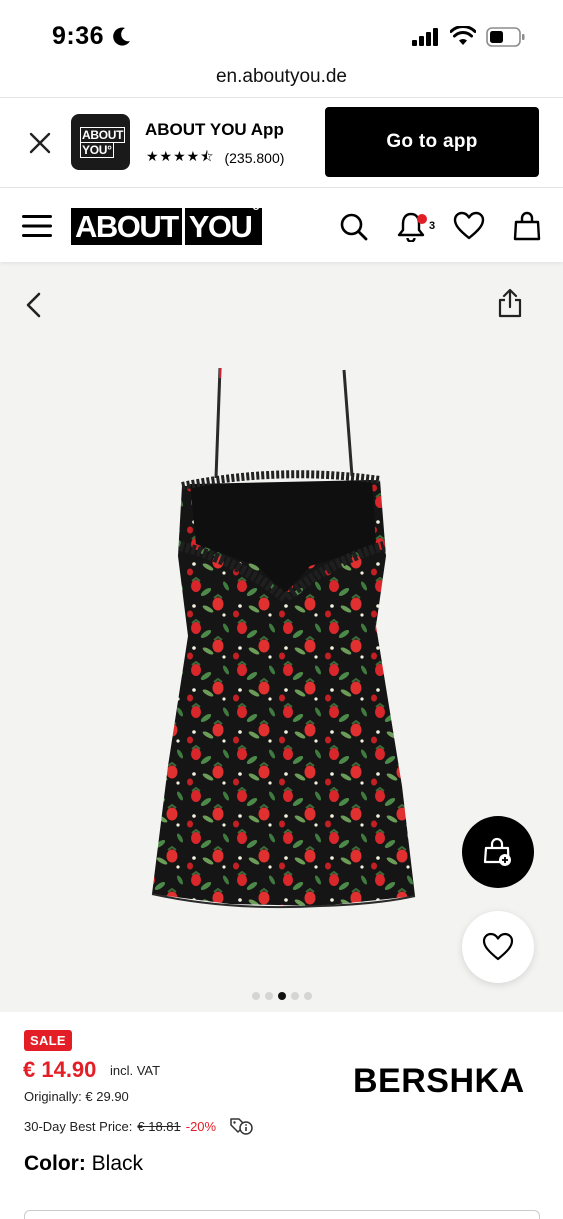 The image size is (563, 1219). What do you see at coordinates (432, 226) in the screenshot?
I see `notification-count: 3` at bounding box center [432, 226].